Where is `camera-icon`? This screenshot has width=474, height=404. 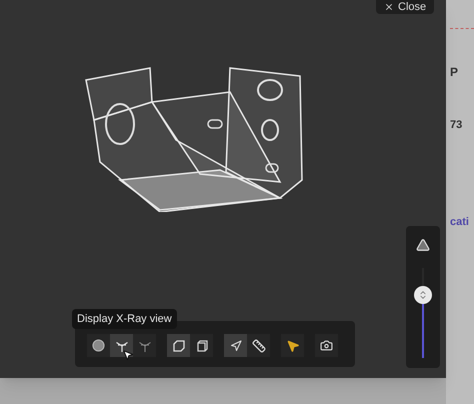 camera-icon is located at coordinates (326, 345).